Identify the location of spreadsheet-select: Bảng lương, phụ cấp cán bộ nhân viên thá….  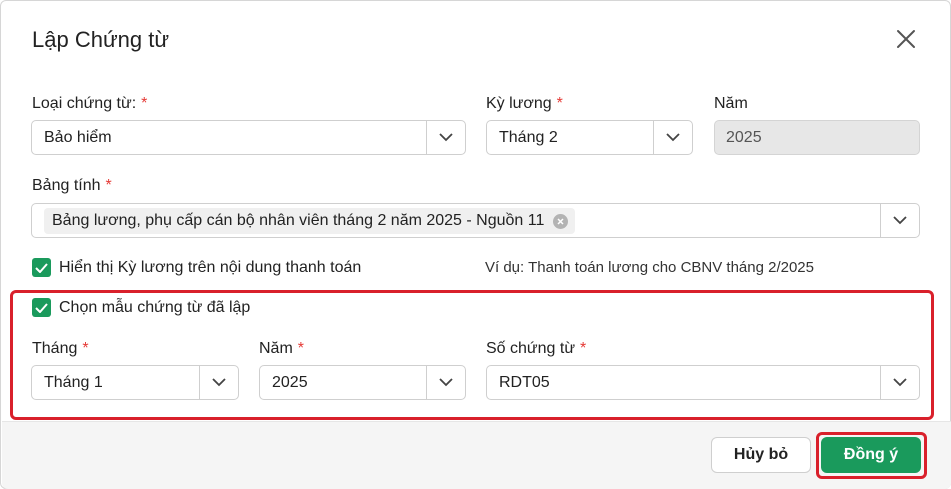
(475, 220).